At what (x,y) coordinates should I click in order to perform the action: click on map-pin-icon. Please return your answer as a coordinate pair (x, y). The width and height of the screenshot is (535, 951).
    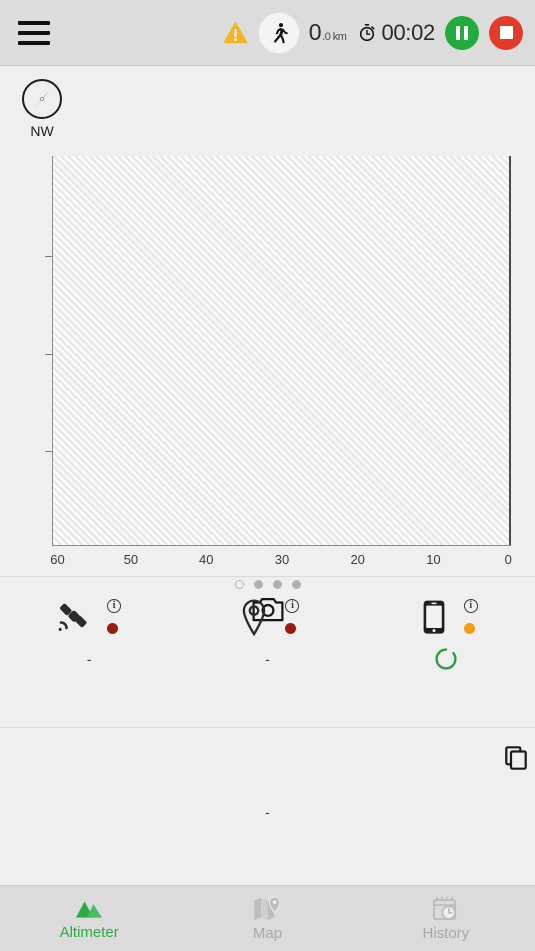
    Looking at the image, I should click on (254, 618).